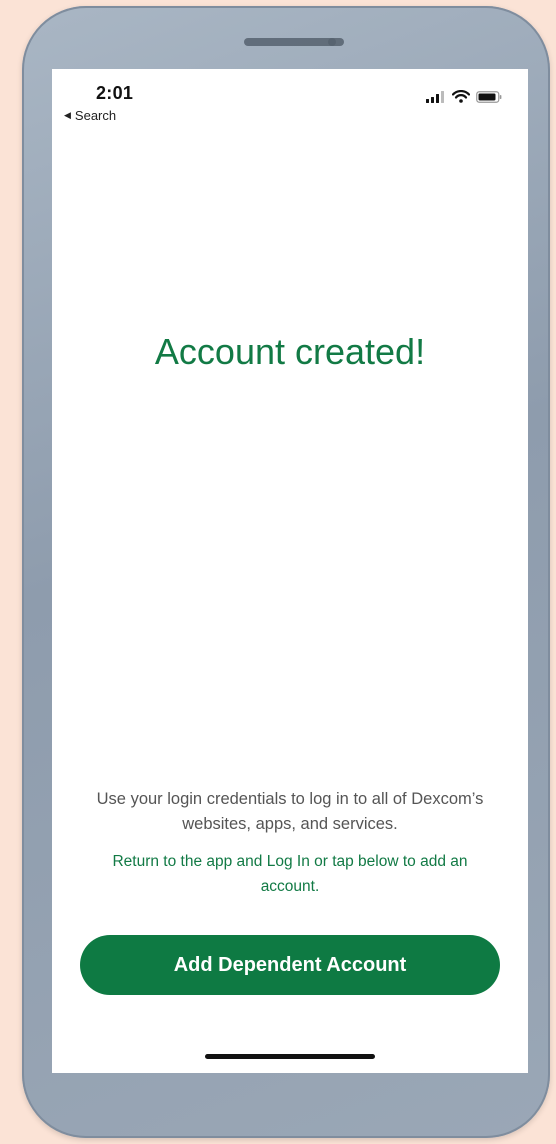  What do you see at coordinates (67, 115) in the screenshot?
I see `back-triangle-icon: ◀` at bounding box center [67, 115].